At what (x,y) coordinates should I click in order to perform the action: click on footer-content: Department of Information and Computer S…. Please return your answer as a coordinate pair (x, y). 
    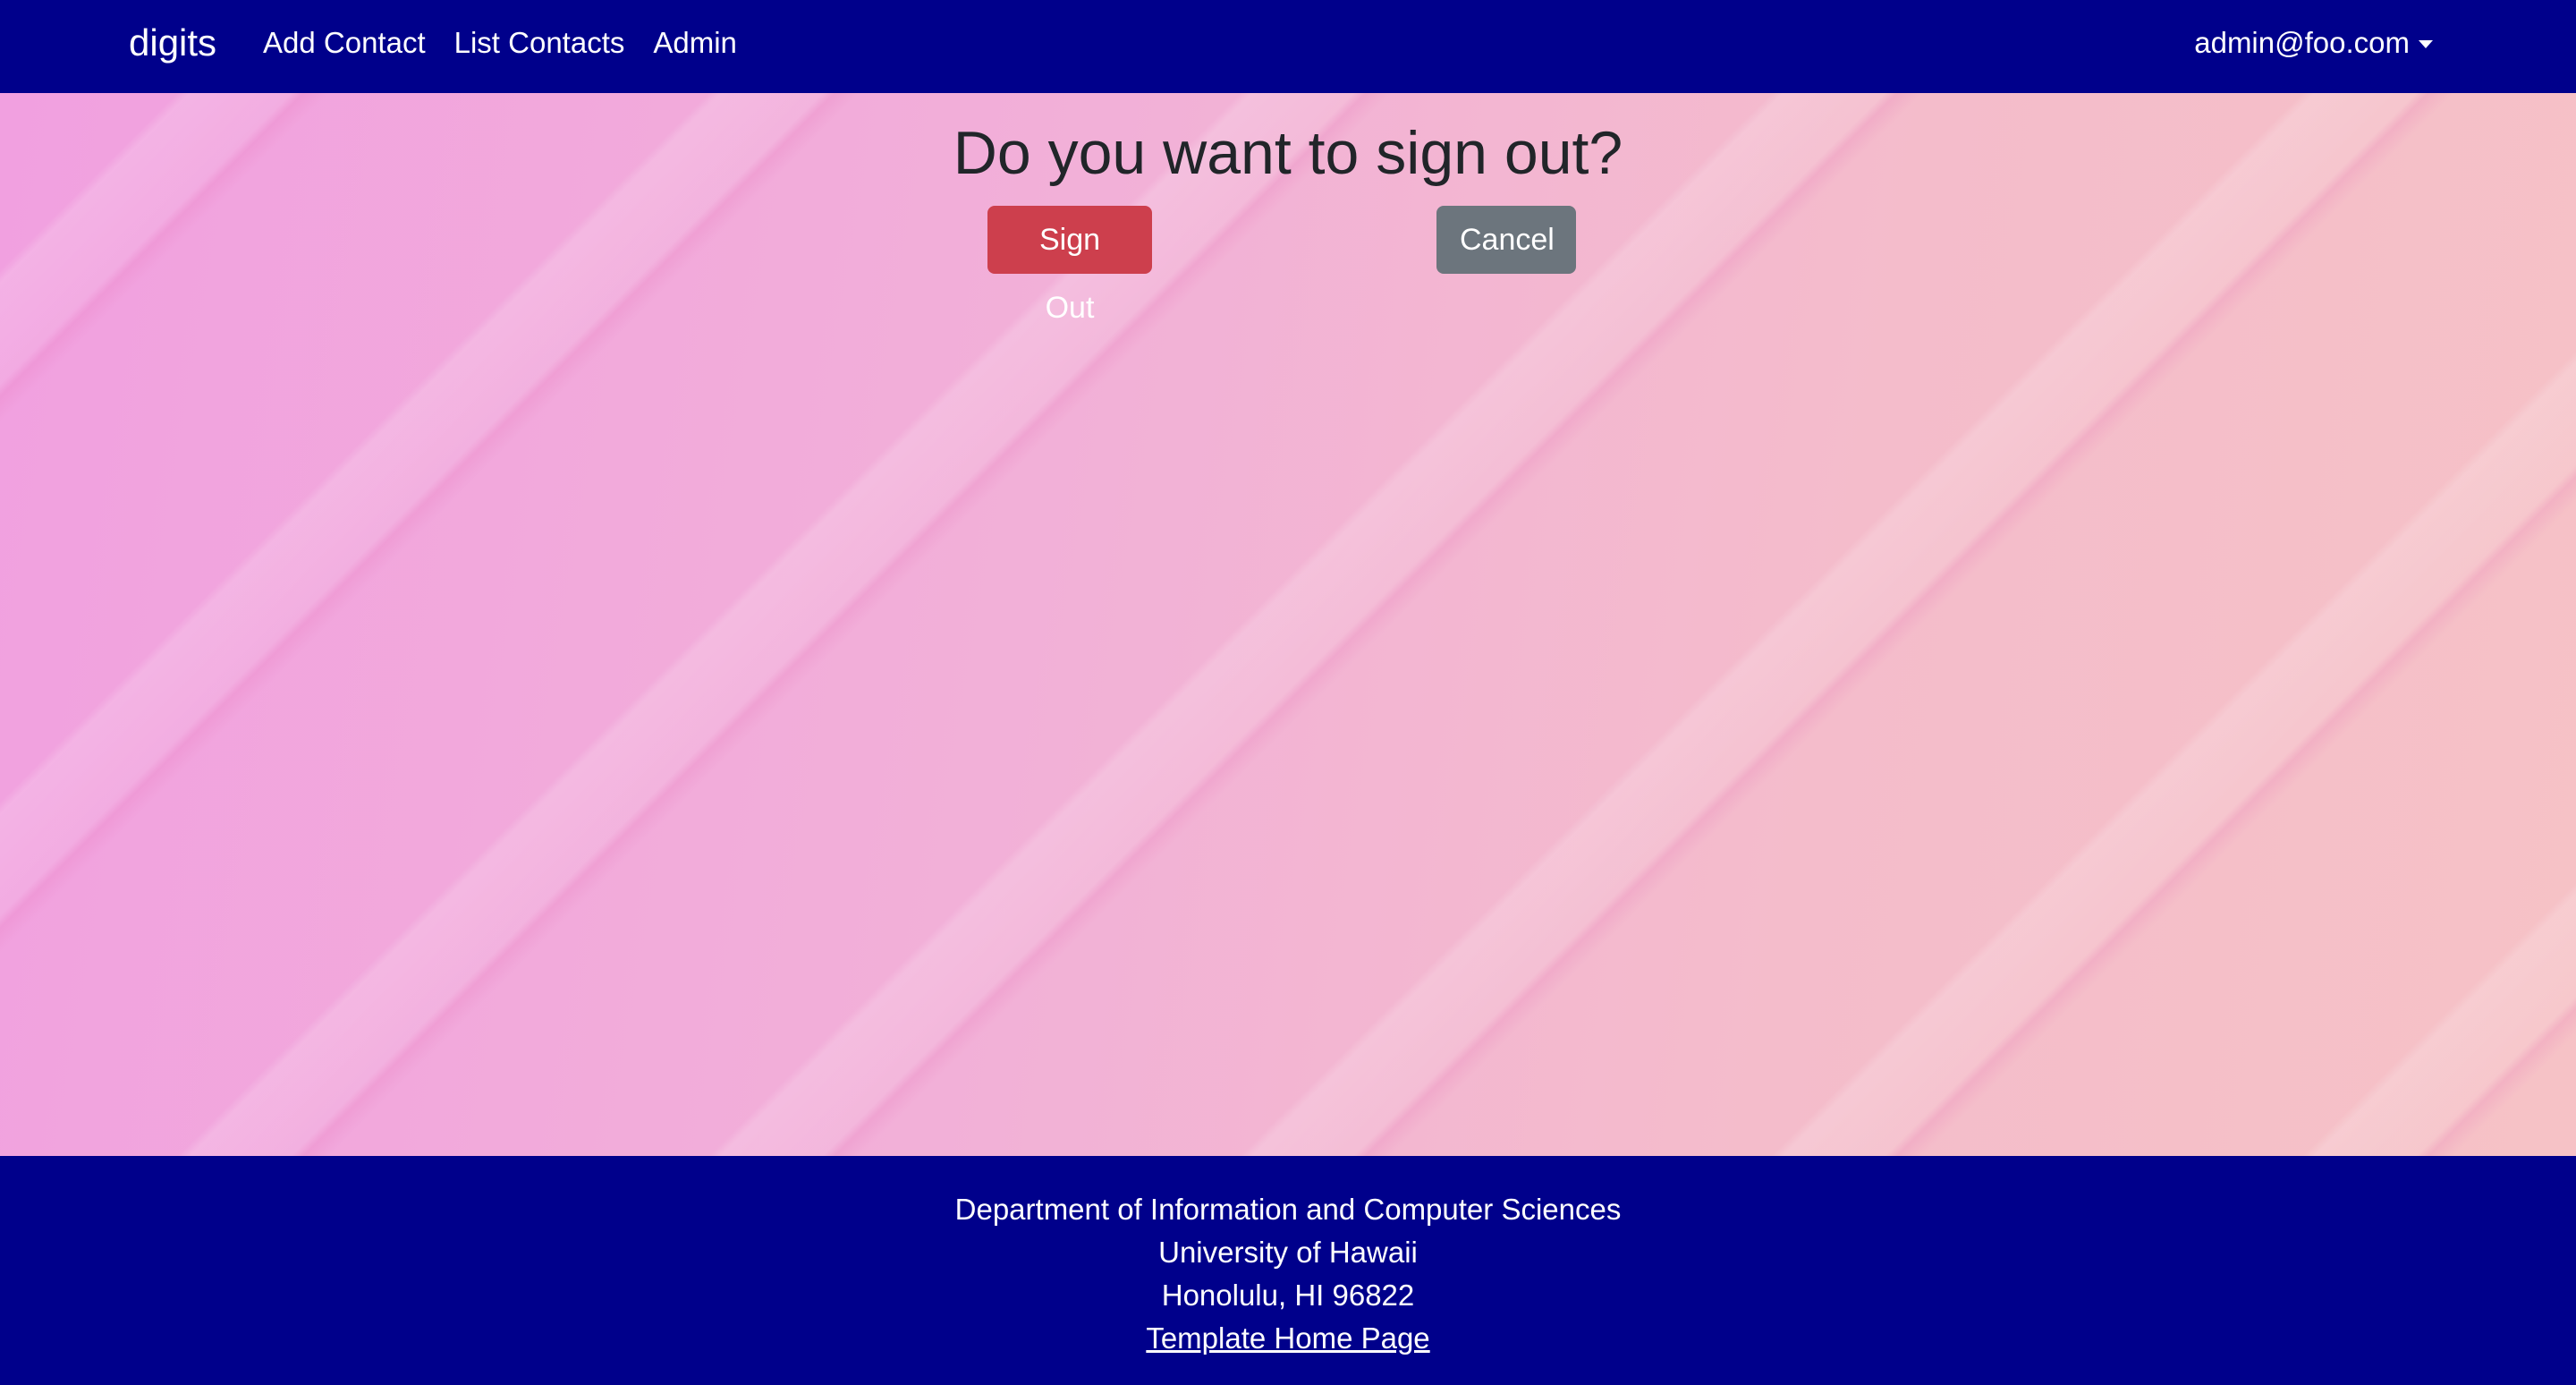
    Looking at the image, I should click on (1288, 1258).